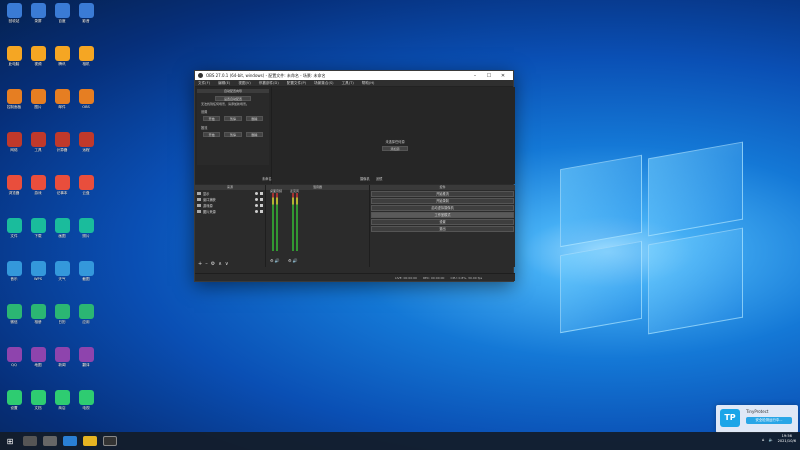  I want to click on desktop-icon: 记事本, so click(62, 185).